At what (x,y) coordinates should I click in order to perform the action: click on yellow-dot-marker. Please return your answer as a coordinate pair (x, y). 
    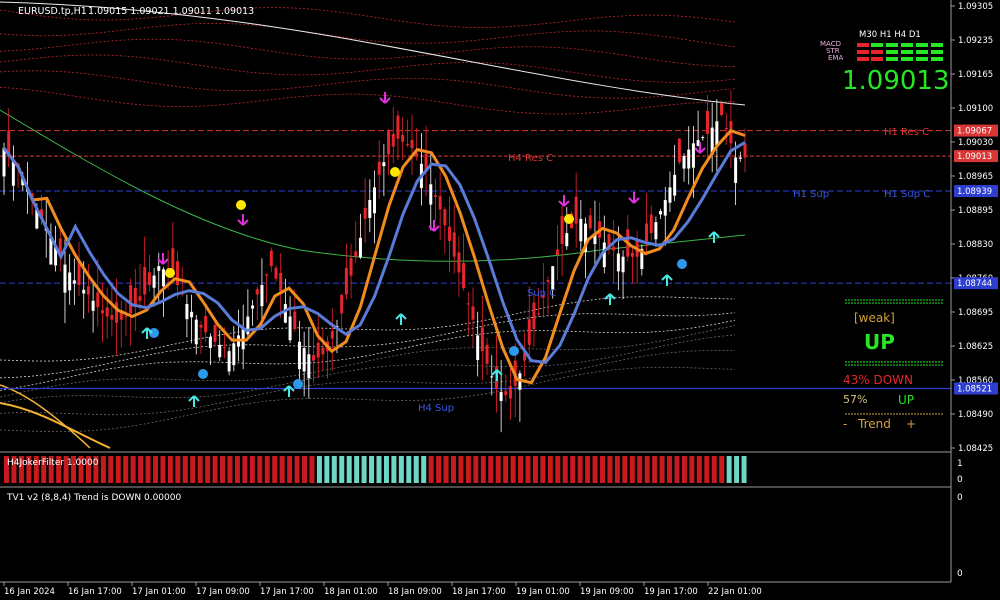
    Looking at the image, I should click on (569, 219).